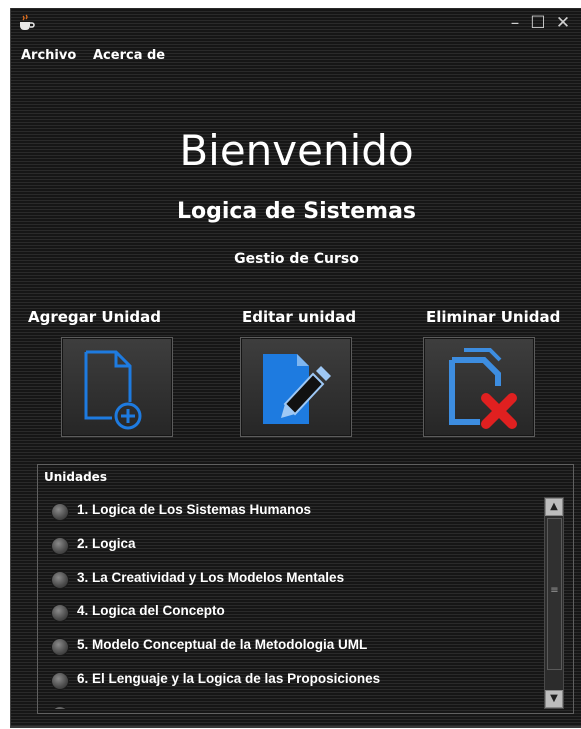 Image resolution: width=581 pixels, height=729 pixels. I want to click on scroll-thumb: ≡, so click(554, 594).